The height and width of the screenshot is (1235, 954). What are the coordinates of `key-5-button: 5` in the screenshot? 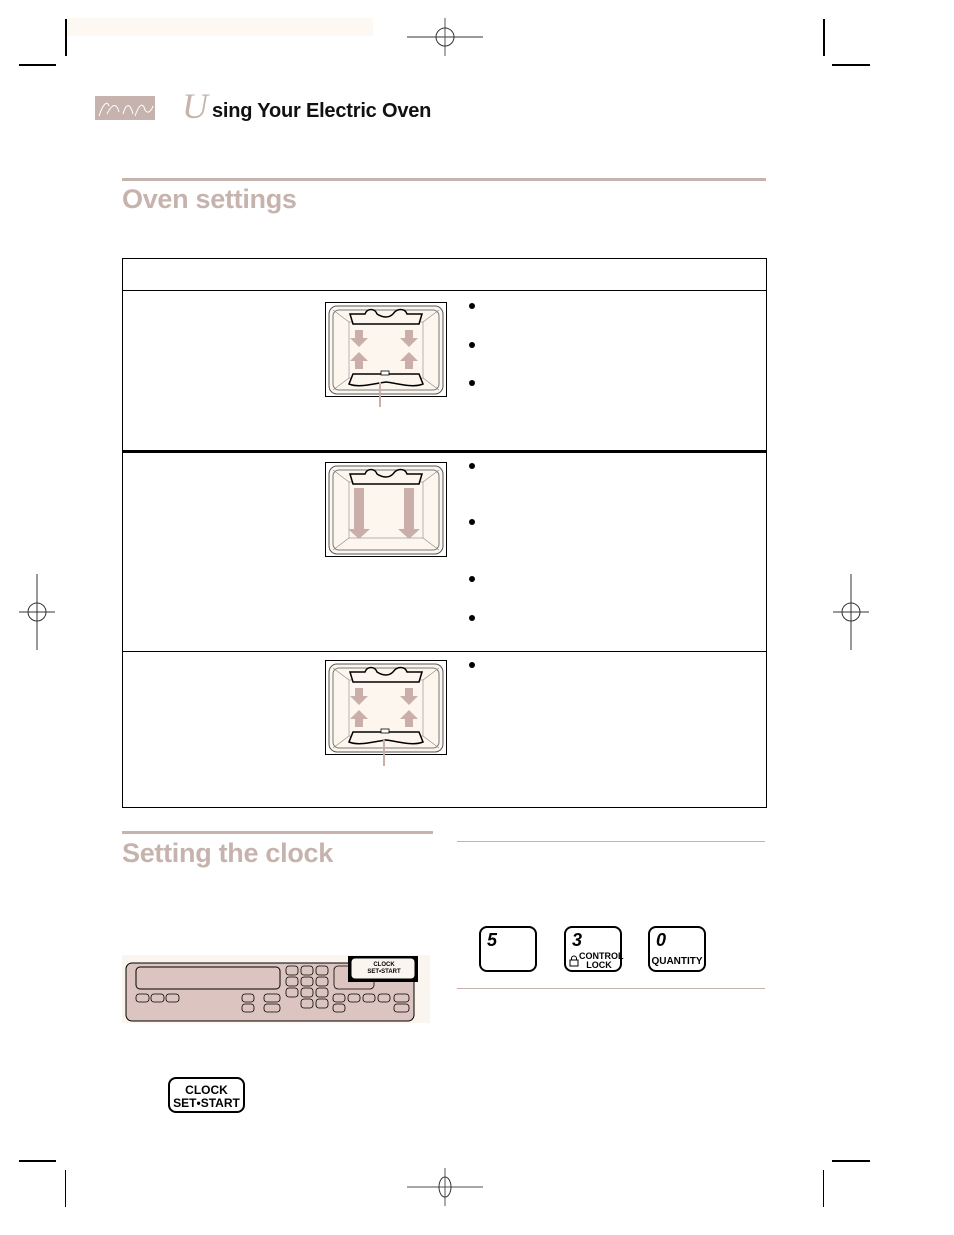 It's located at (508, 949).